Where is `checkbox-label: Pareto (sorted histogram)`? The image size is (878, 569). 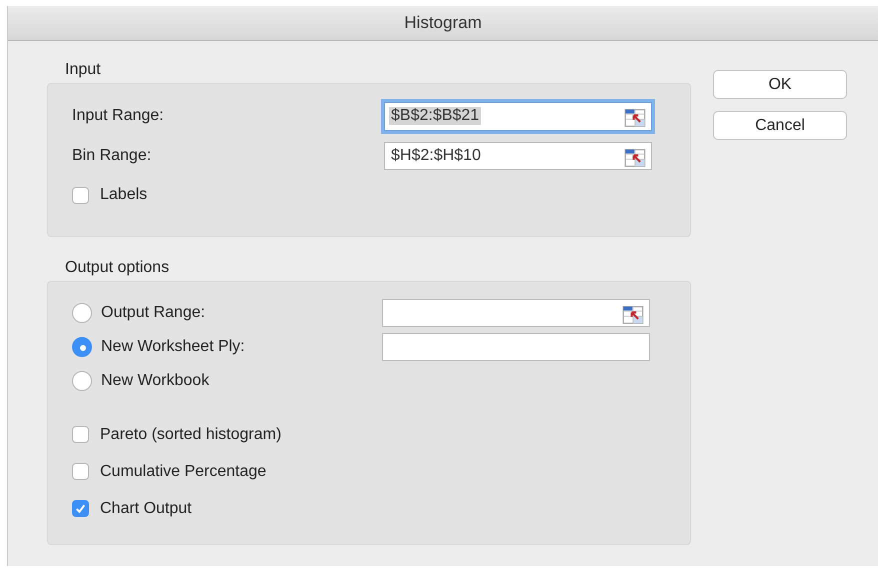 checkbox-label: Pareto (sorted histogram) is located at coordinates (191, 435).